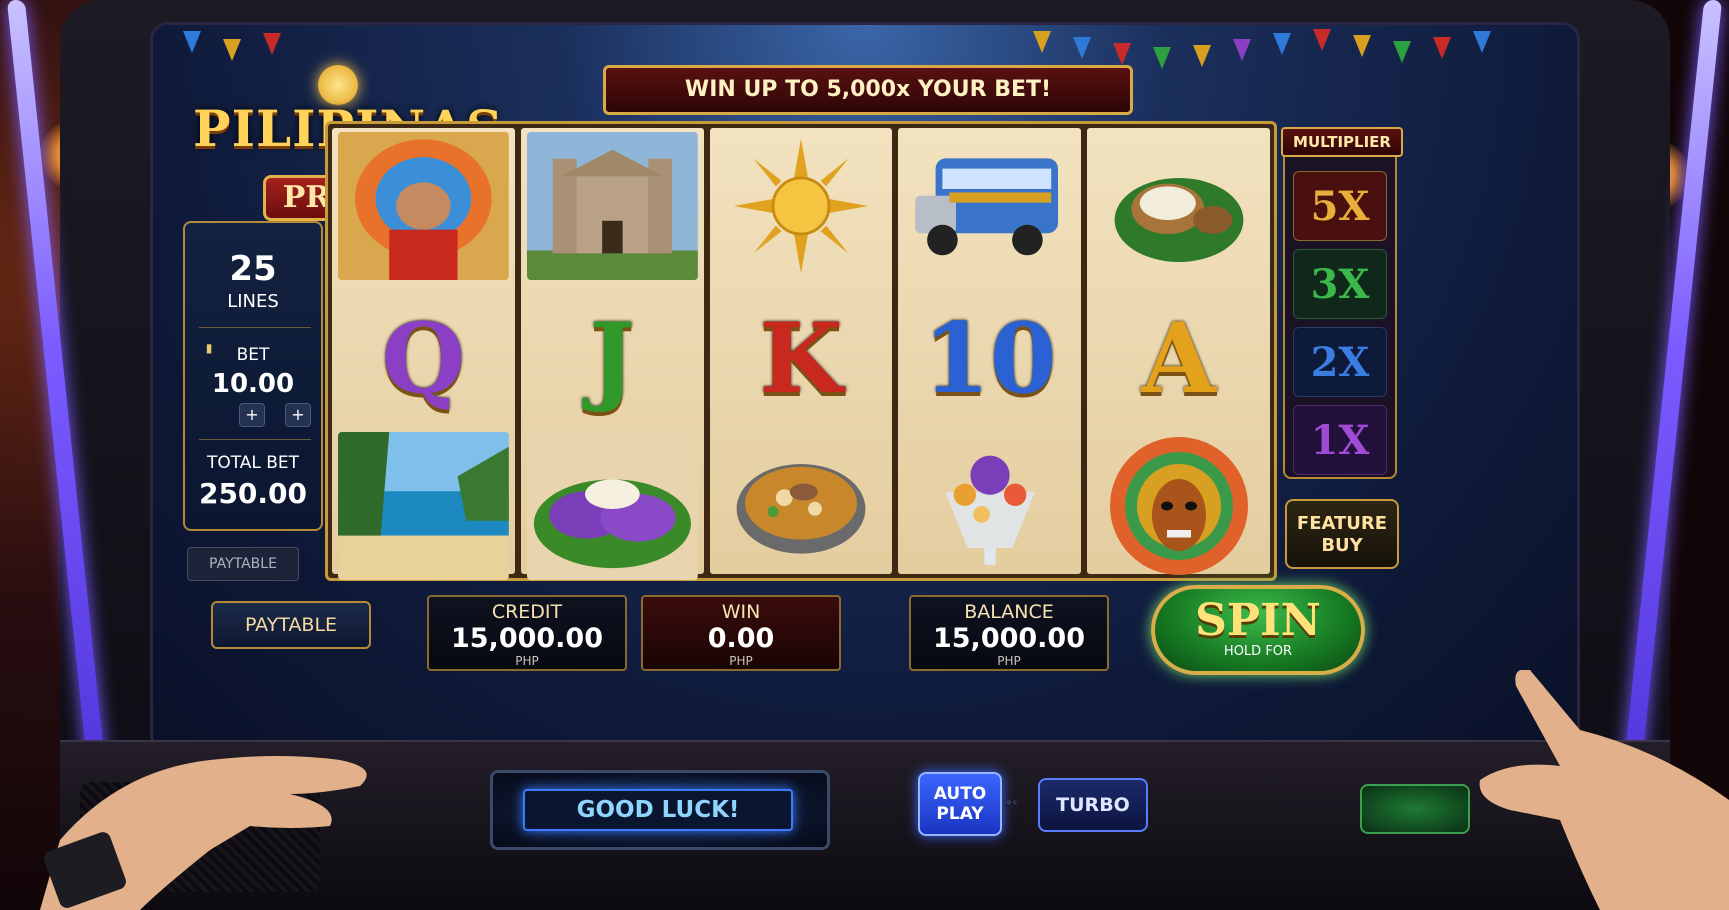 Image resolution: width=1729 pixels, height=910 pixels. I want to click on max-win-banner: WIN UP TO 5,000x YOUR BET!, so click(868, 90).